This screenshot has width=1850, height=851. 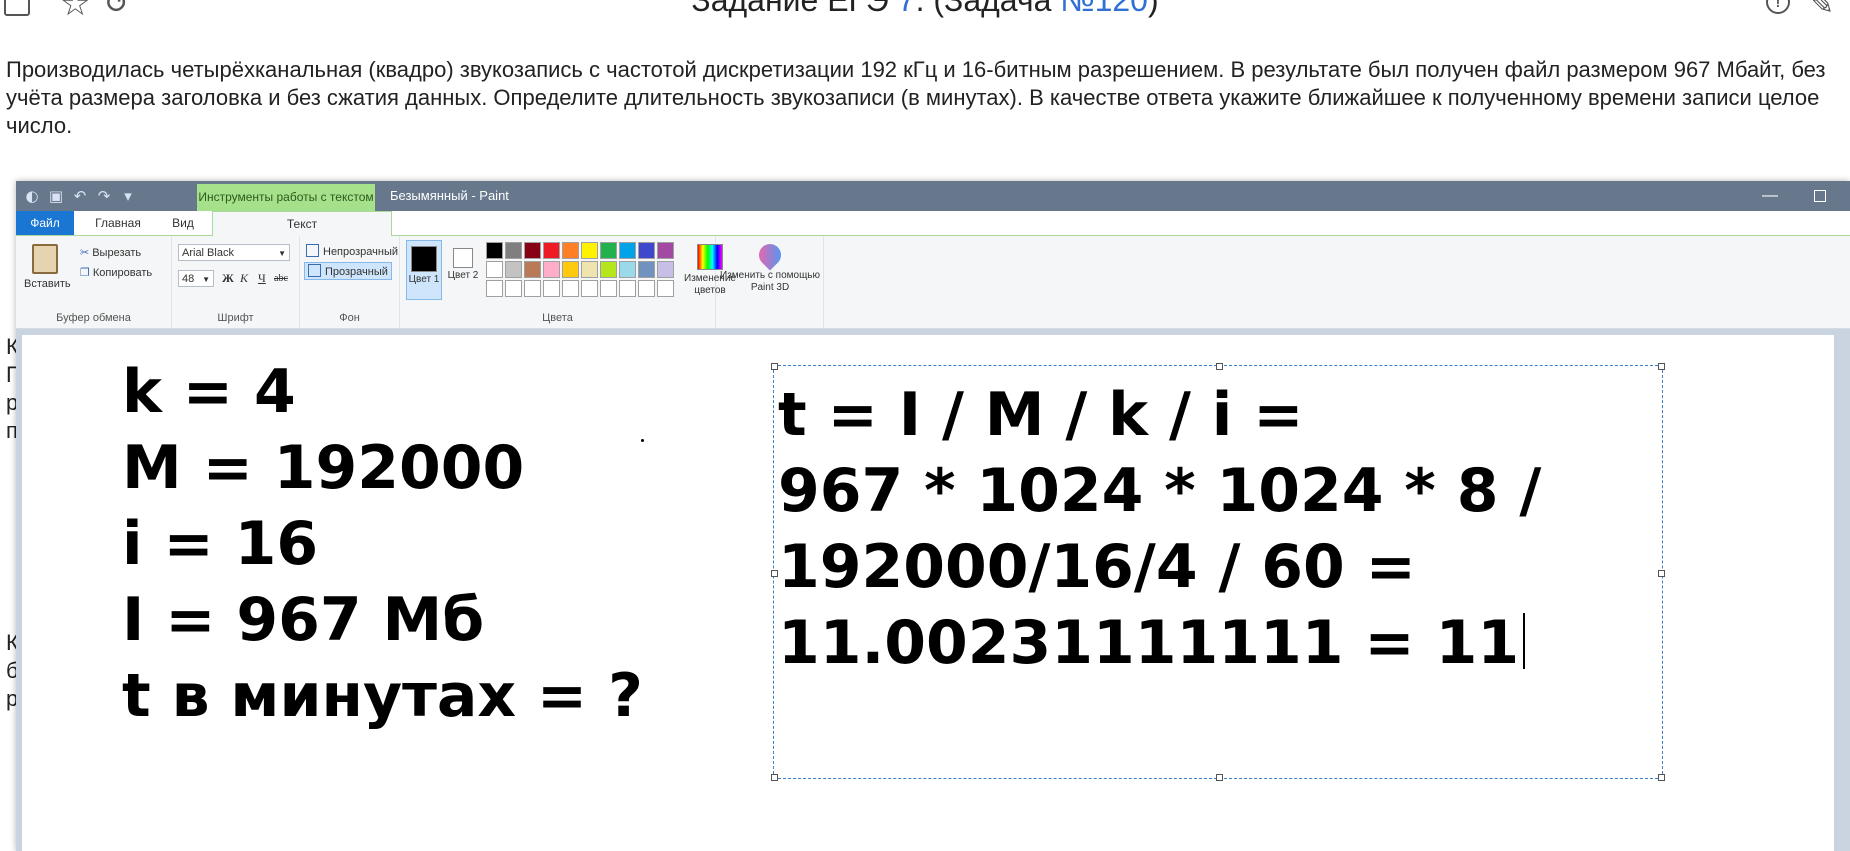 What do you see at coordinates (302, 223) in the screenshot?
I see `tab-text: Текст` at bounding box center [302, 223].